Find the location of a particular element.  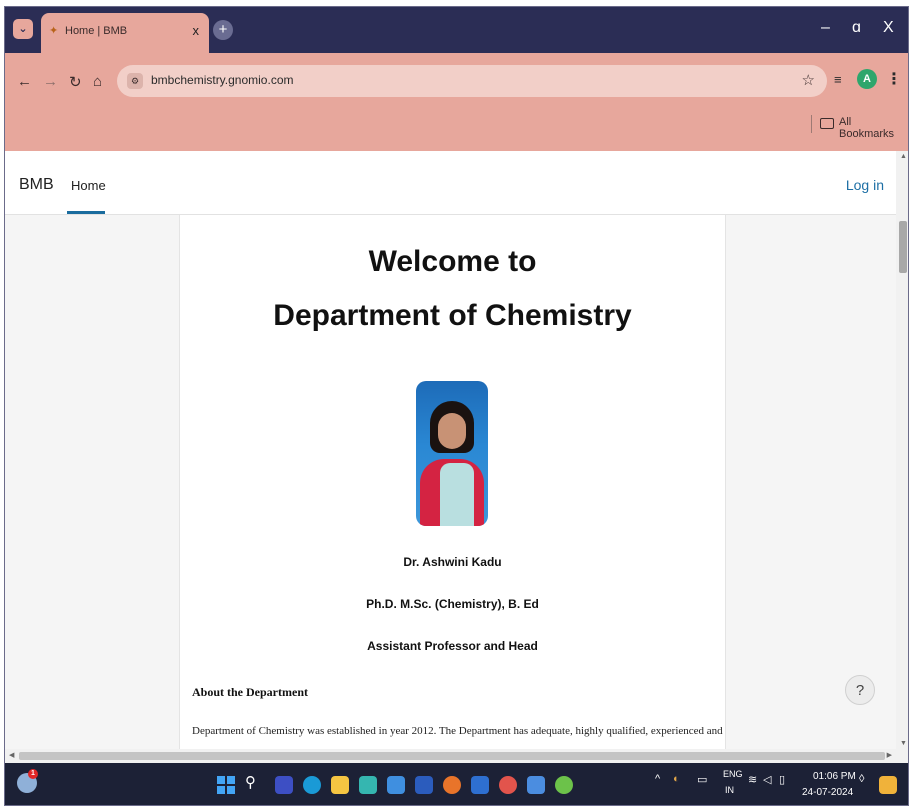

tab-title: Home | BMB is located at coordinates (96, 31).